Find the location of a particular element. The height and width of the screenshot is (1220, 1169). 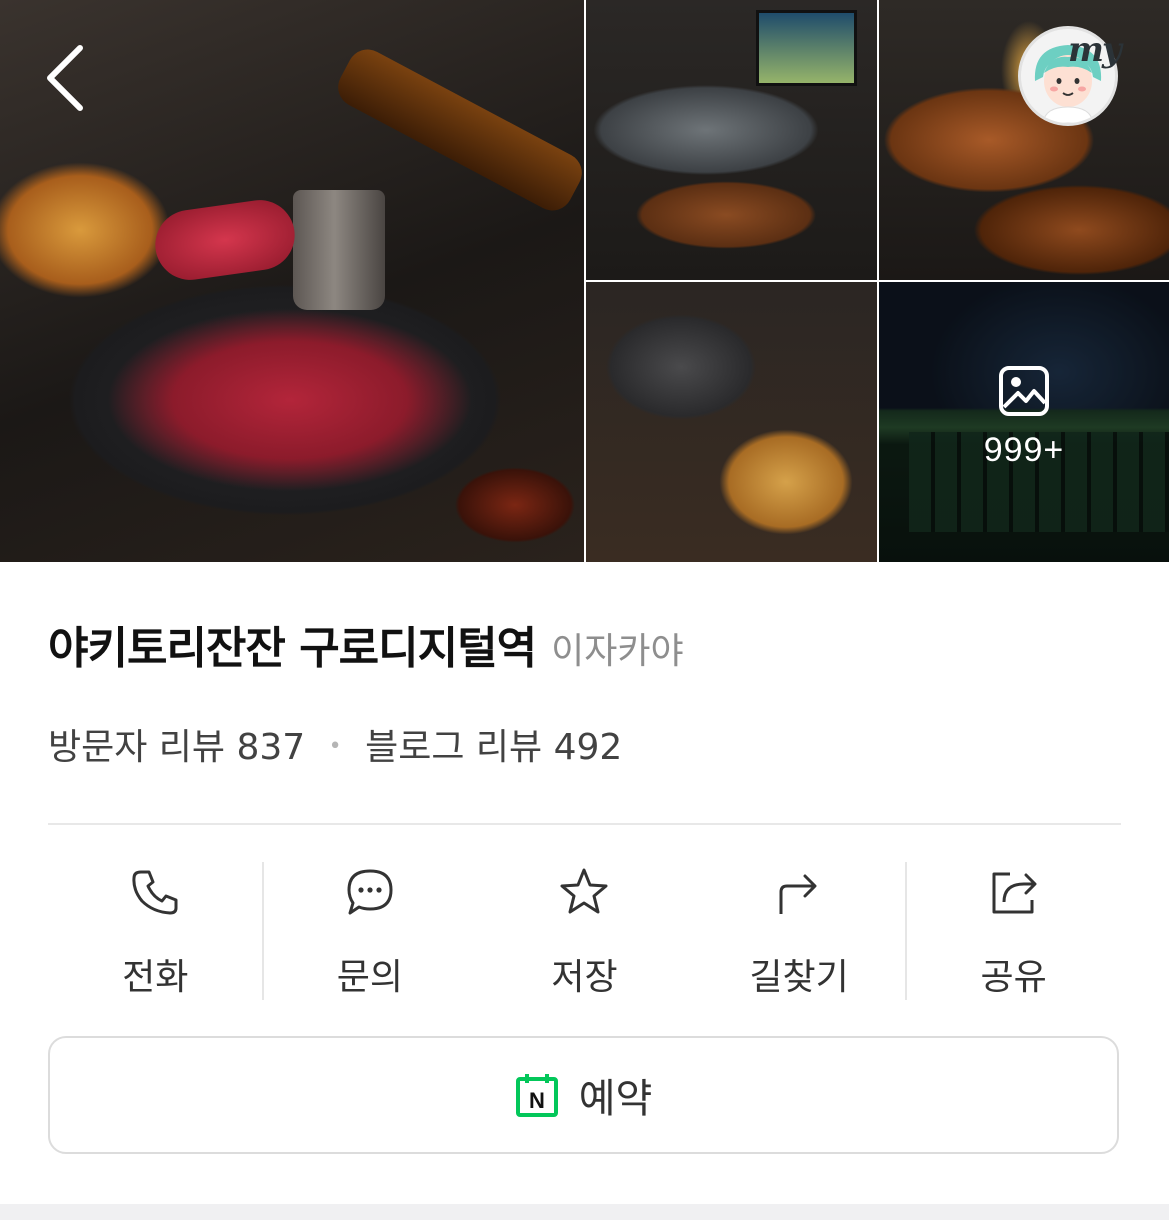

visitor-review-link: 방문자 리뷰 837 is located at coordinates (176, 747).